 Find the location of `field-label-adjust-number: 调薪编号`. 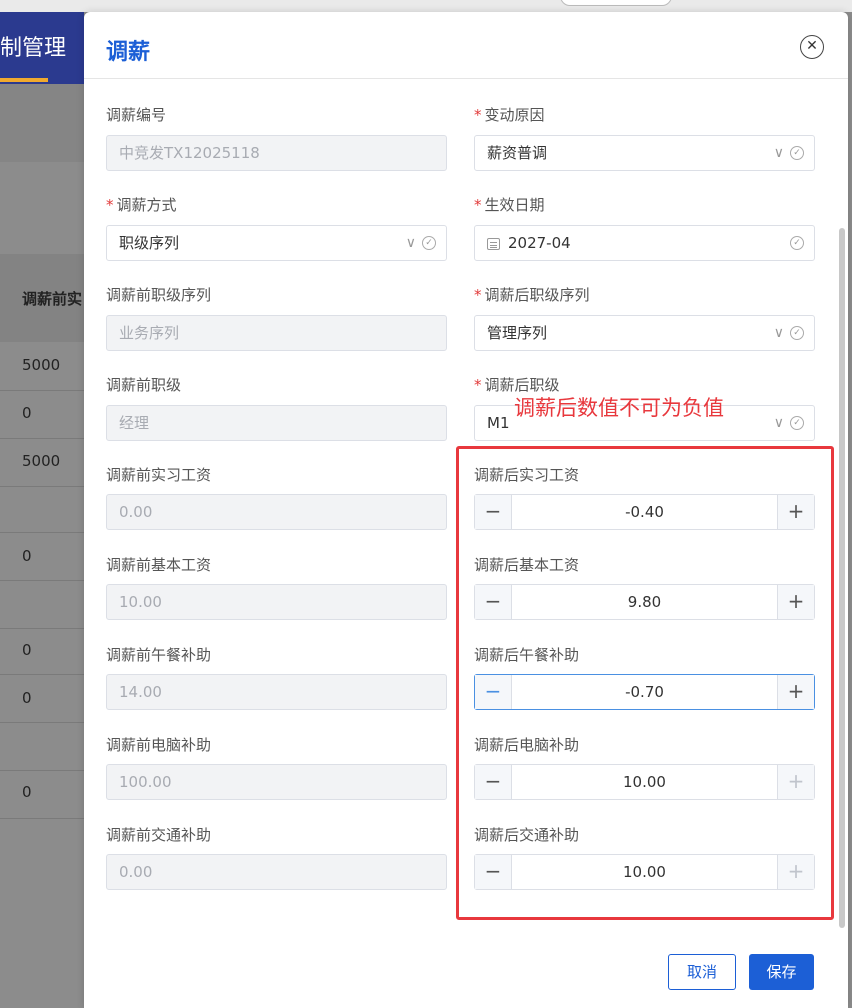

field-label-adjust-number: 调薪编号 is located at coordinates (136, 115).